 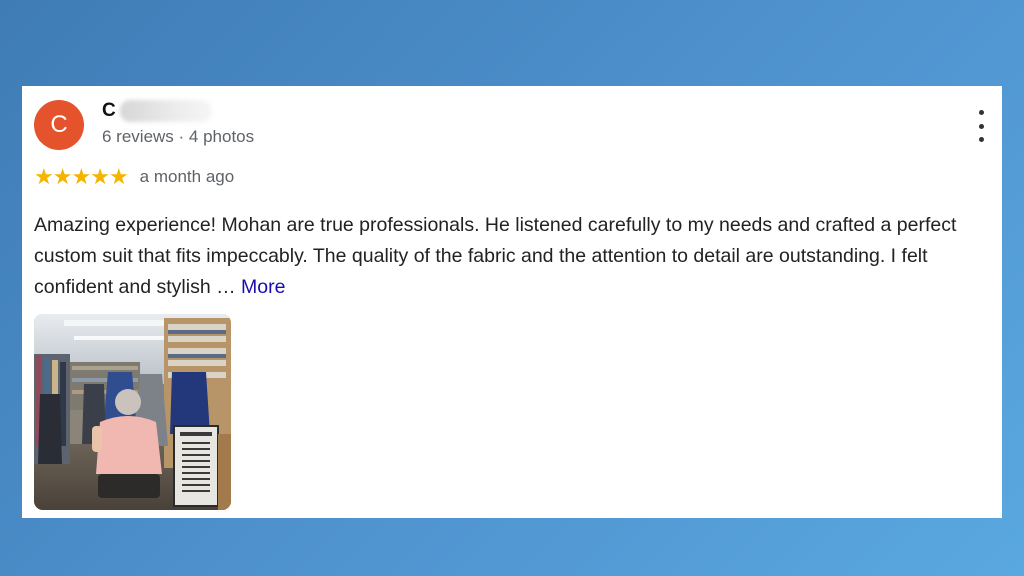 I want to click on review-time: a month ago, so click(x=187, y=176).